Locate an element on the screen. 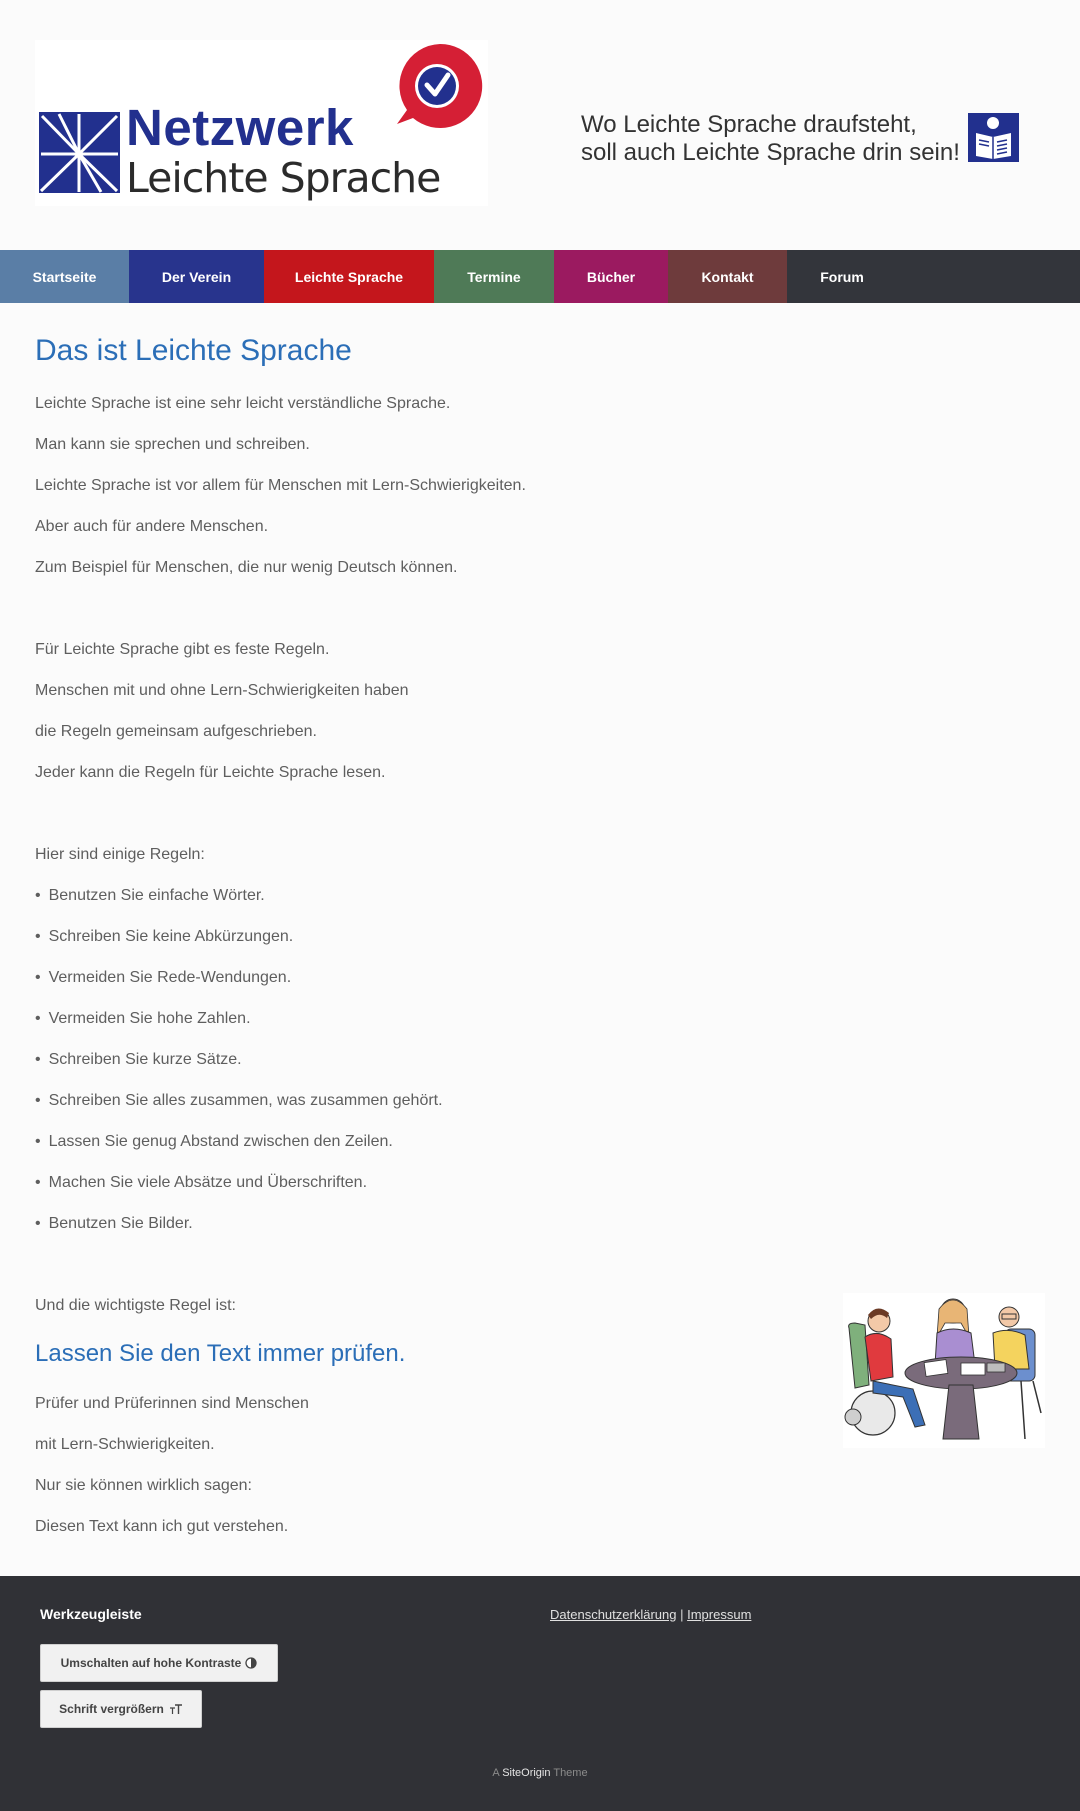 This screenshot has width=1080, height=1811. nav-item-kontakt: Kontakt is located at coordinates (727, 276).